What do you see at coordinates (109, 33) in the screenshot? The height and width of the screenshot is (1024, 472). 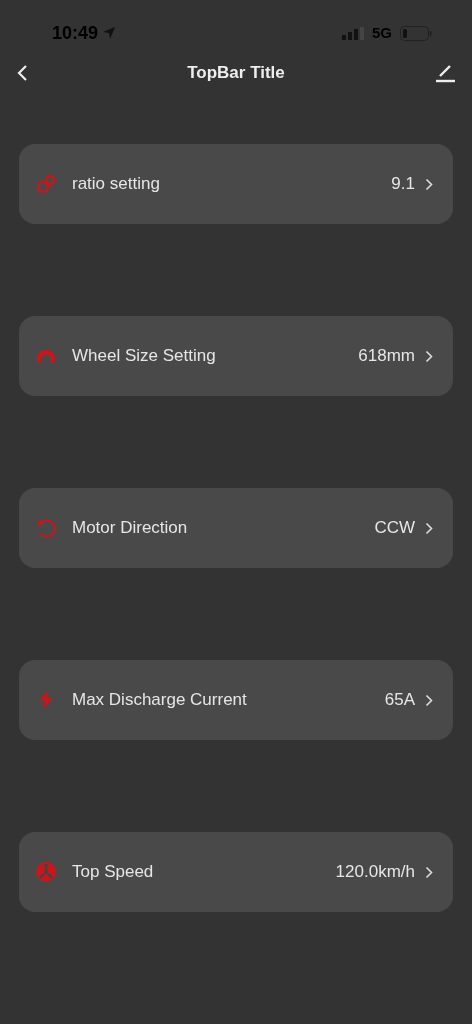 I see `location-arrow-icon` at bounding box center [109, 33].